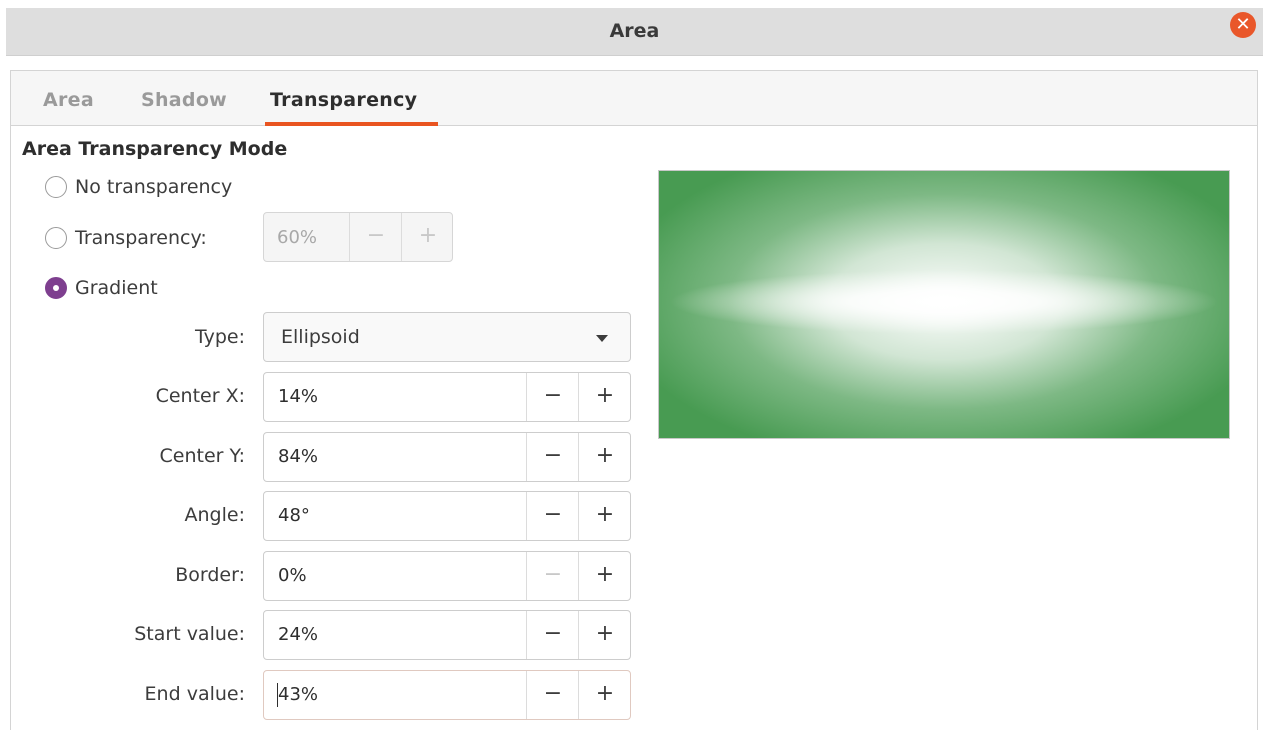 The width and height of the screenshot is (1263, 730). I want to click on start-value-input: 24%, so click(298, 634).